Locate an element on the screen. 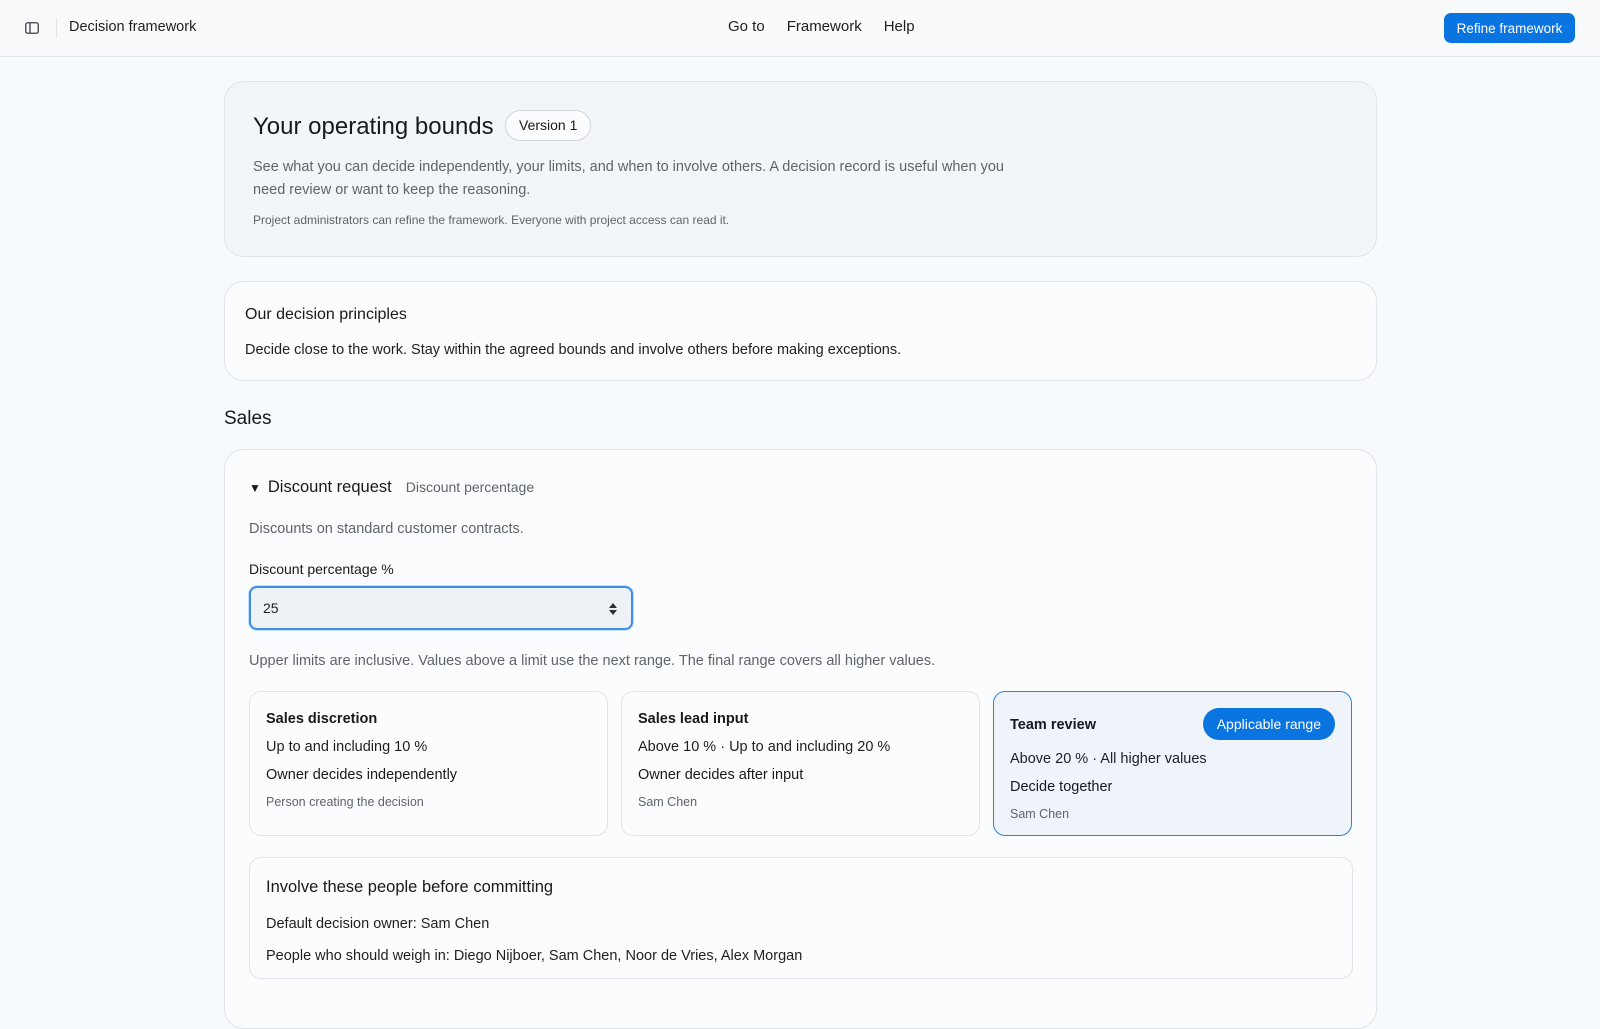  page-title: Your operating bounds is located at coordinates (373, 126).